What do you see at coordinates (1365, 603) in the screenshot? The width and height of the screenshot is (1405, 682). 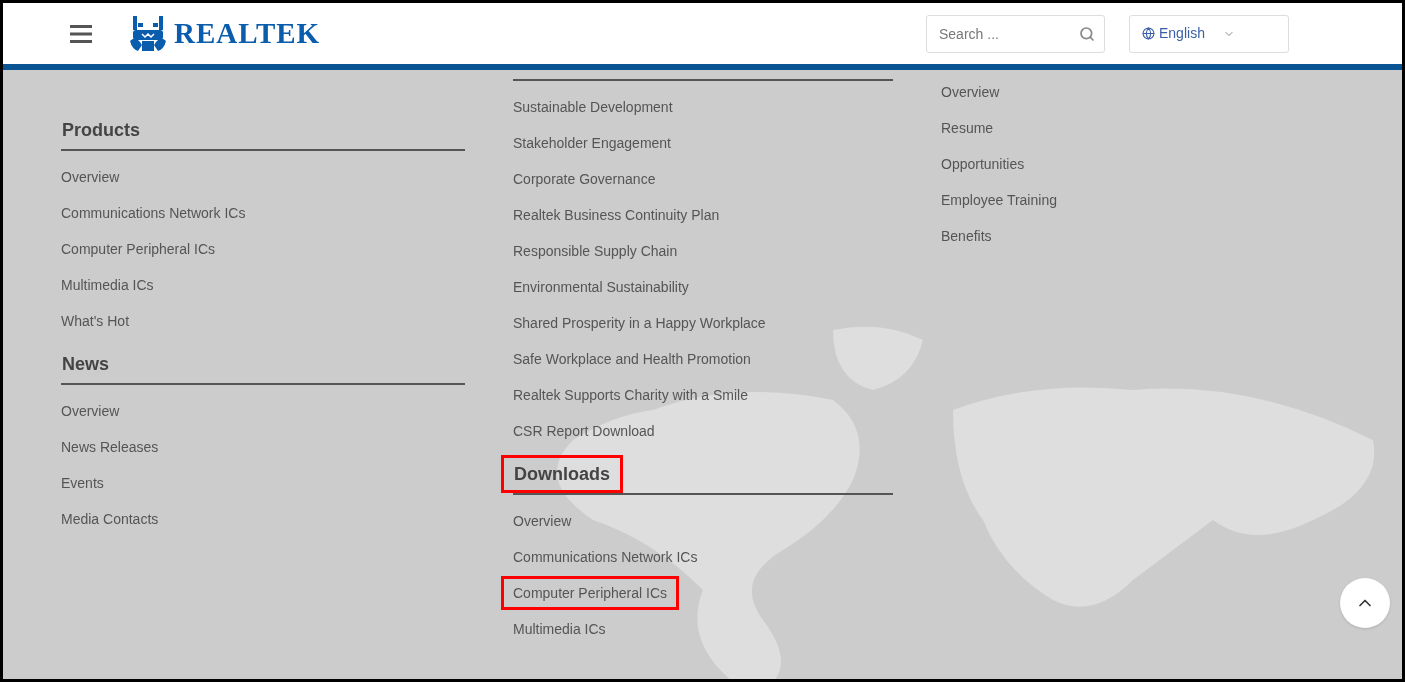 I see `scroll-to-top-button` at bounding box center [1365, 603].